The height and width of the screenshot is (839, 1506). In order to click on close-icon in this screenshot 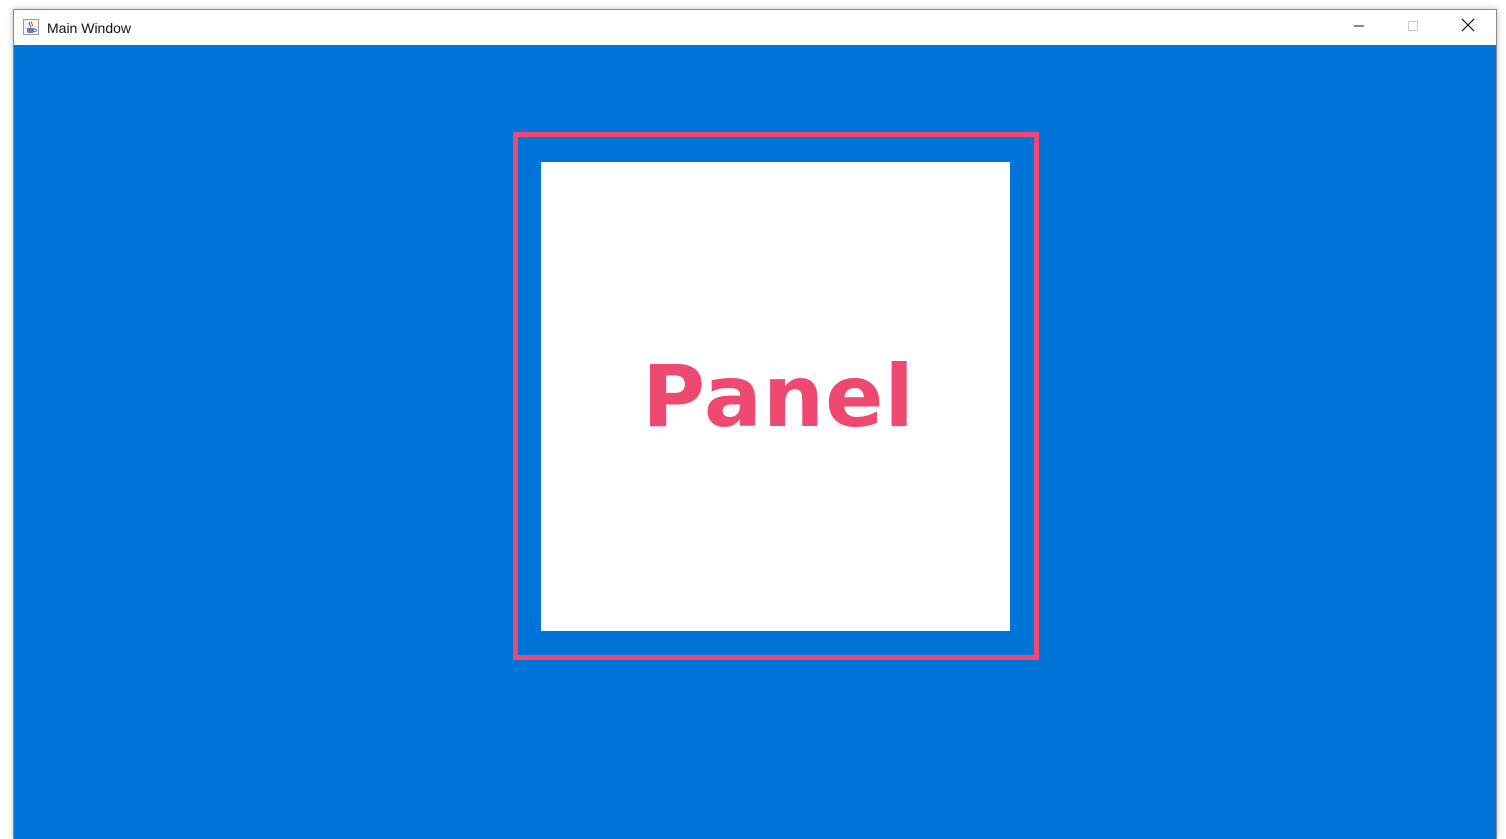, I will do `click(1468, 27)`.